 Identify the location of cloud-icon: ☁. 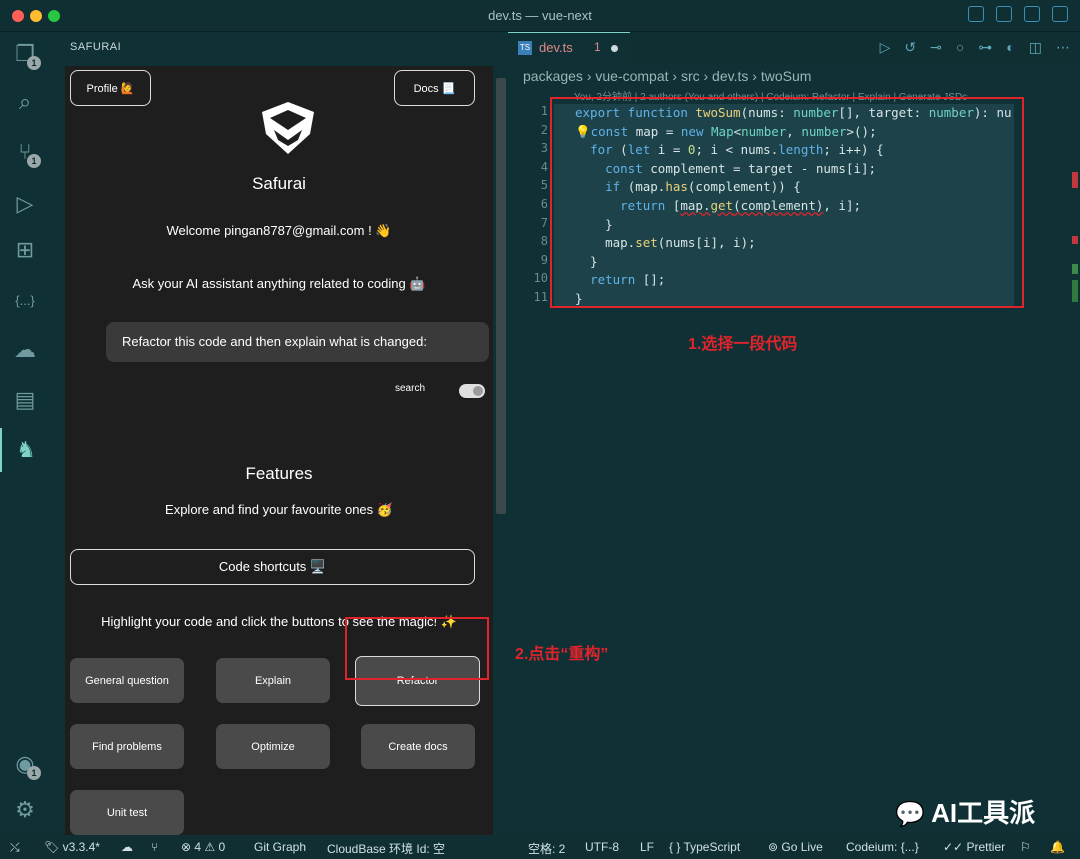
(25, 350).